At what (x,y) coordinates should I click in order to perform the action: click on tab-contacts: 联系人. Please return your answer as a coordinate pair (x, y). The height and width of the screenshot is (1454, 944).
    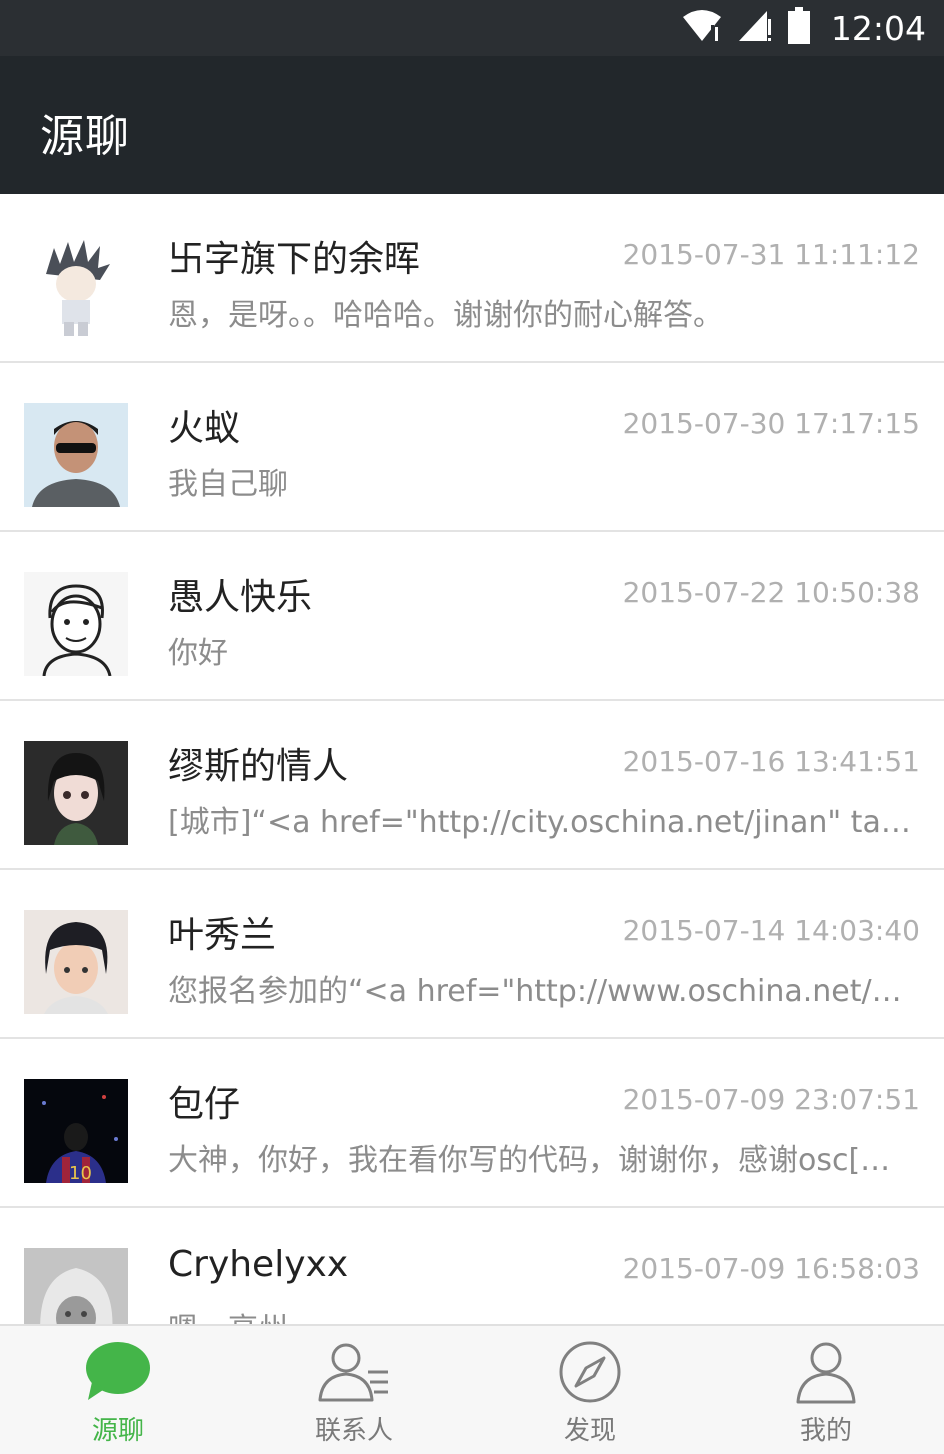
    Looking at the image, I should click on (354, 1390).